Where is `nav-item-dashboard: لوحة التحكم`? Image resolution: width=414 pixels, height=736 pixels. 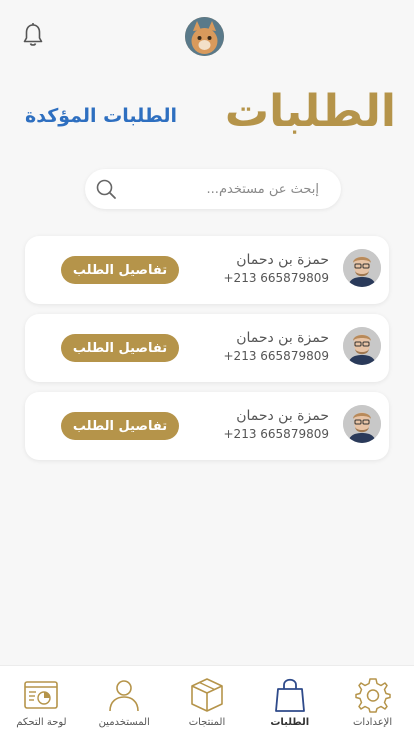
nav-item-dashboard: لوحة التحكم is located at coordinates (41, 701).